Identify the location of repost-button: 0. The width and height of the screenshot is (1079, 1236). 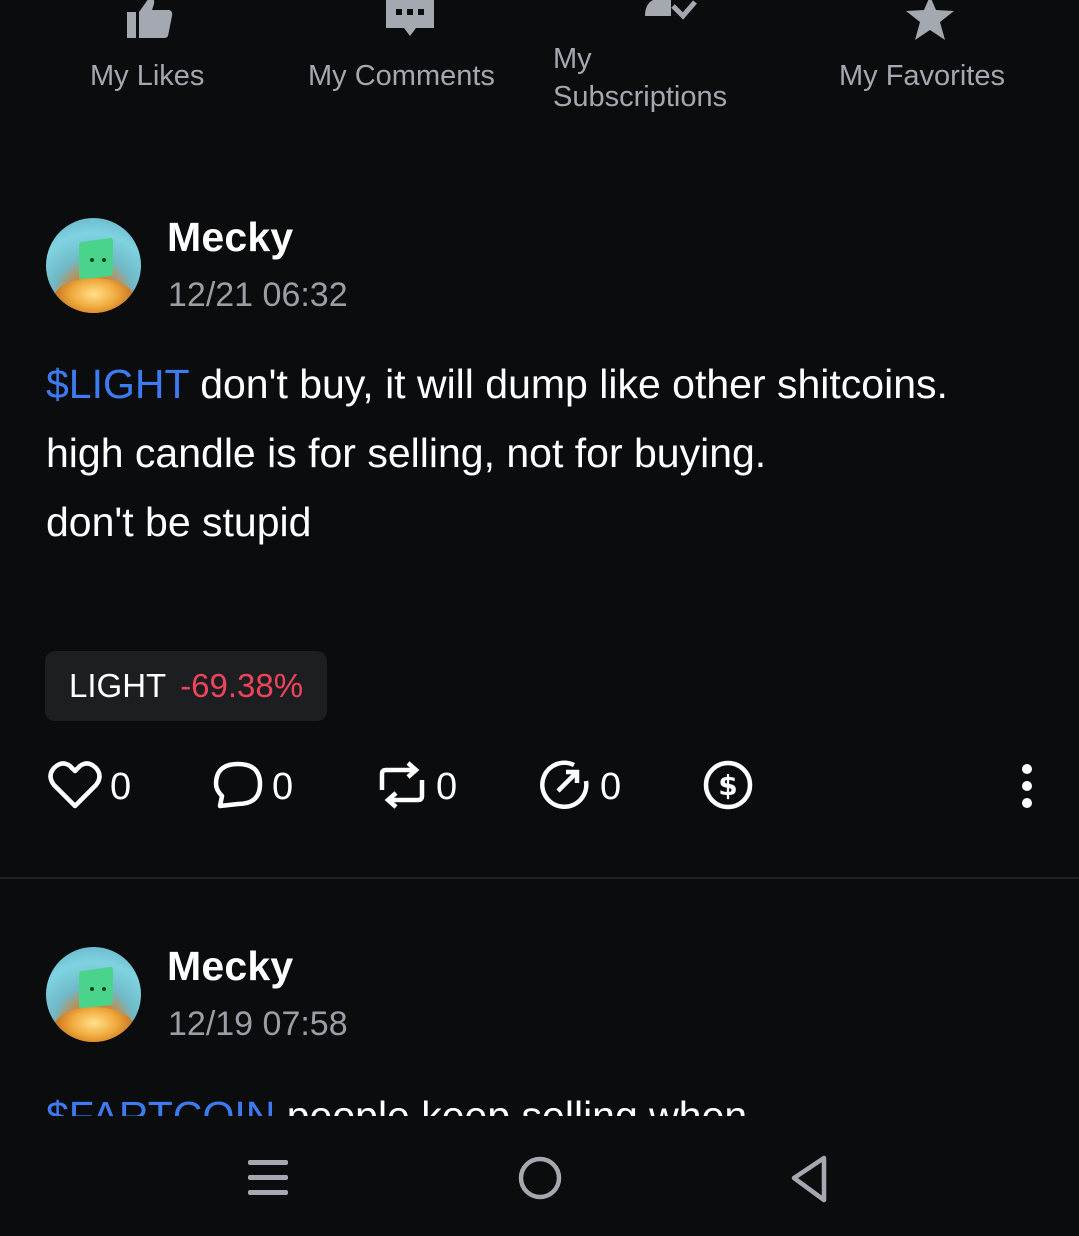
(416, 787).